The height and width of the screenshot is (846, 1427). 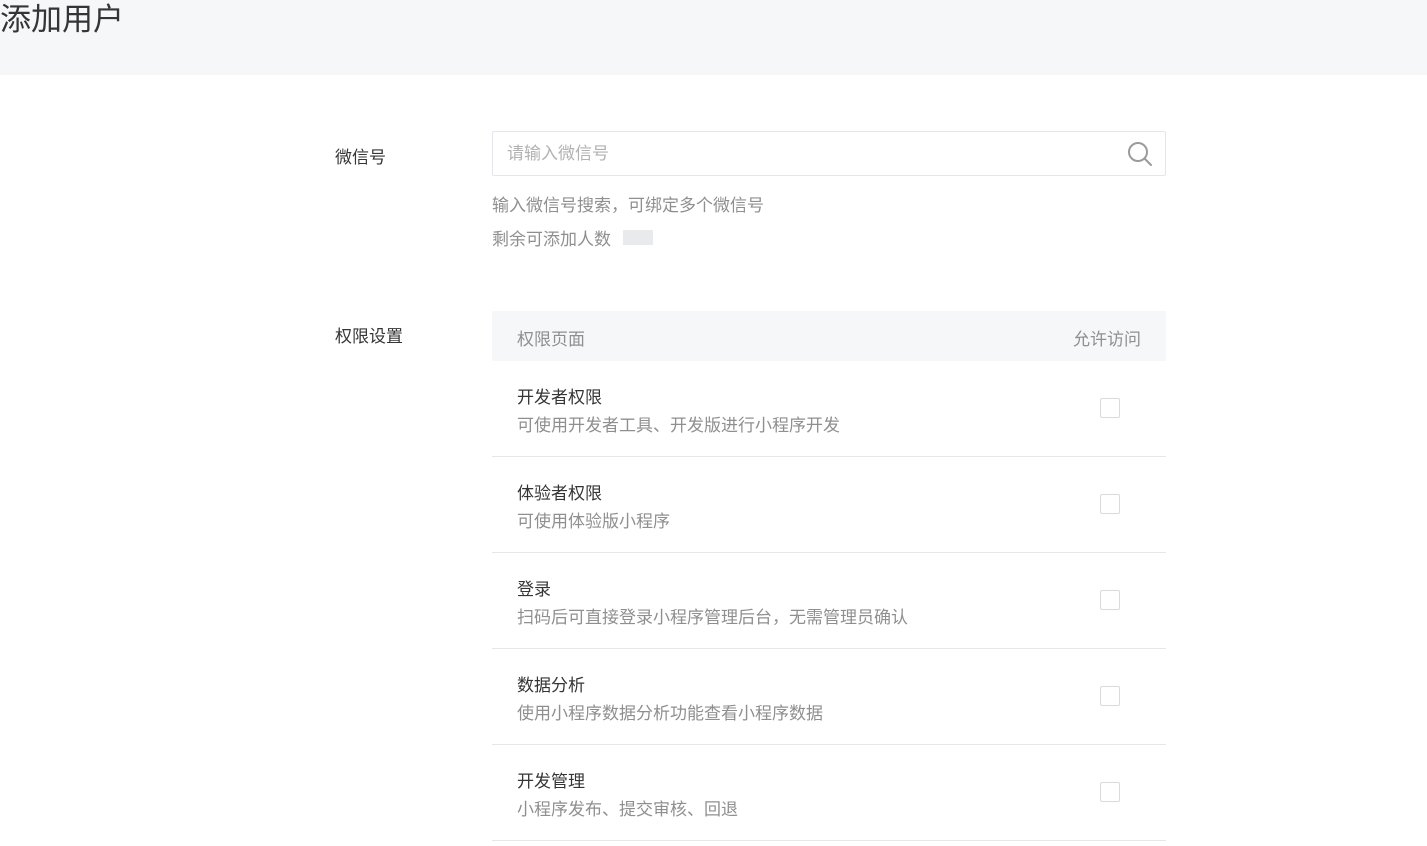 I want to click on permission-name: 登录, so click(x=534, y=590).